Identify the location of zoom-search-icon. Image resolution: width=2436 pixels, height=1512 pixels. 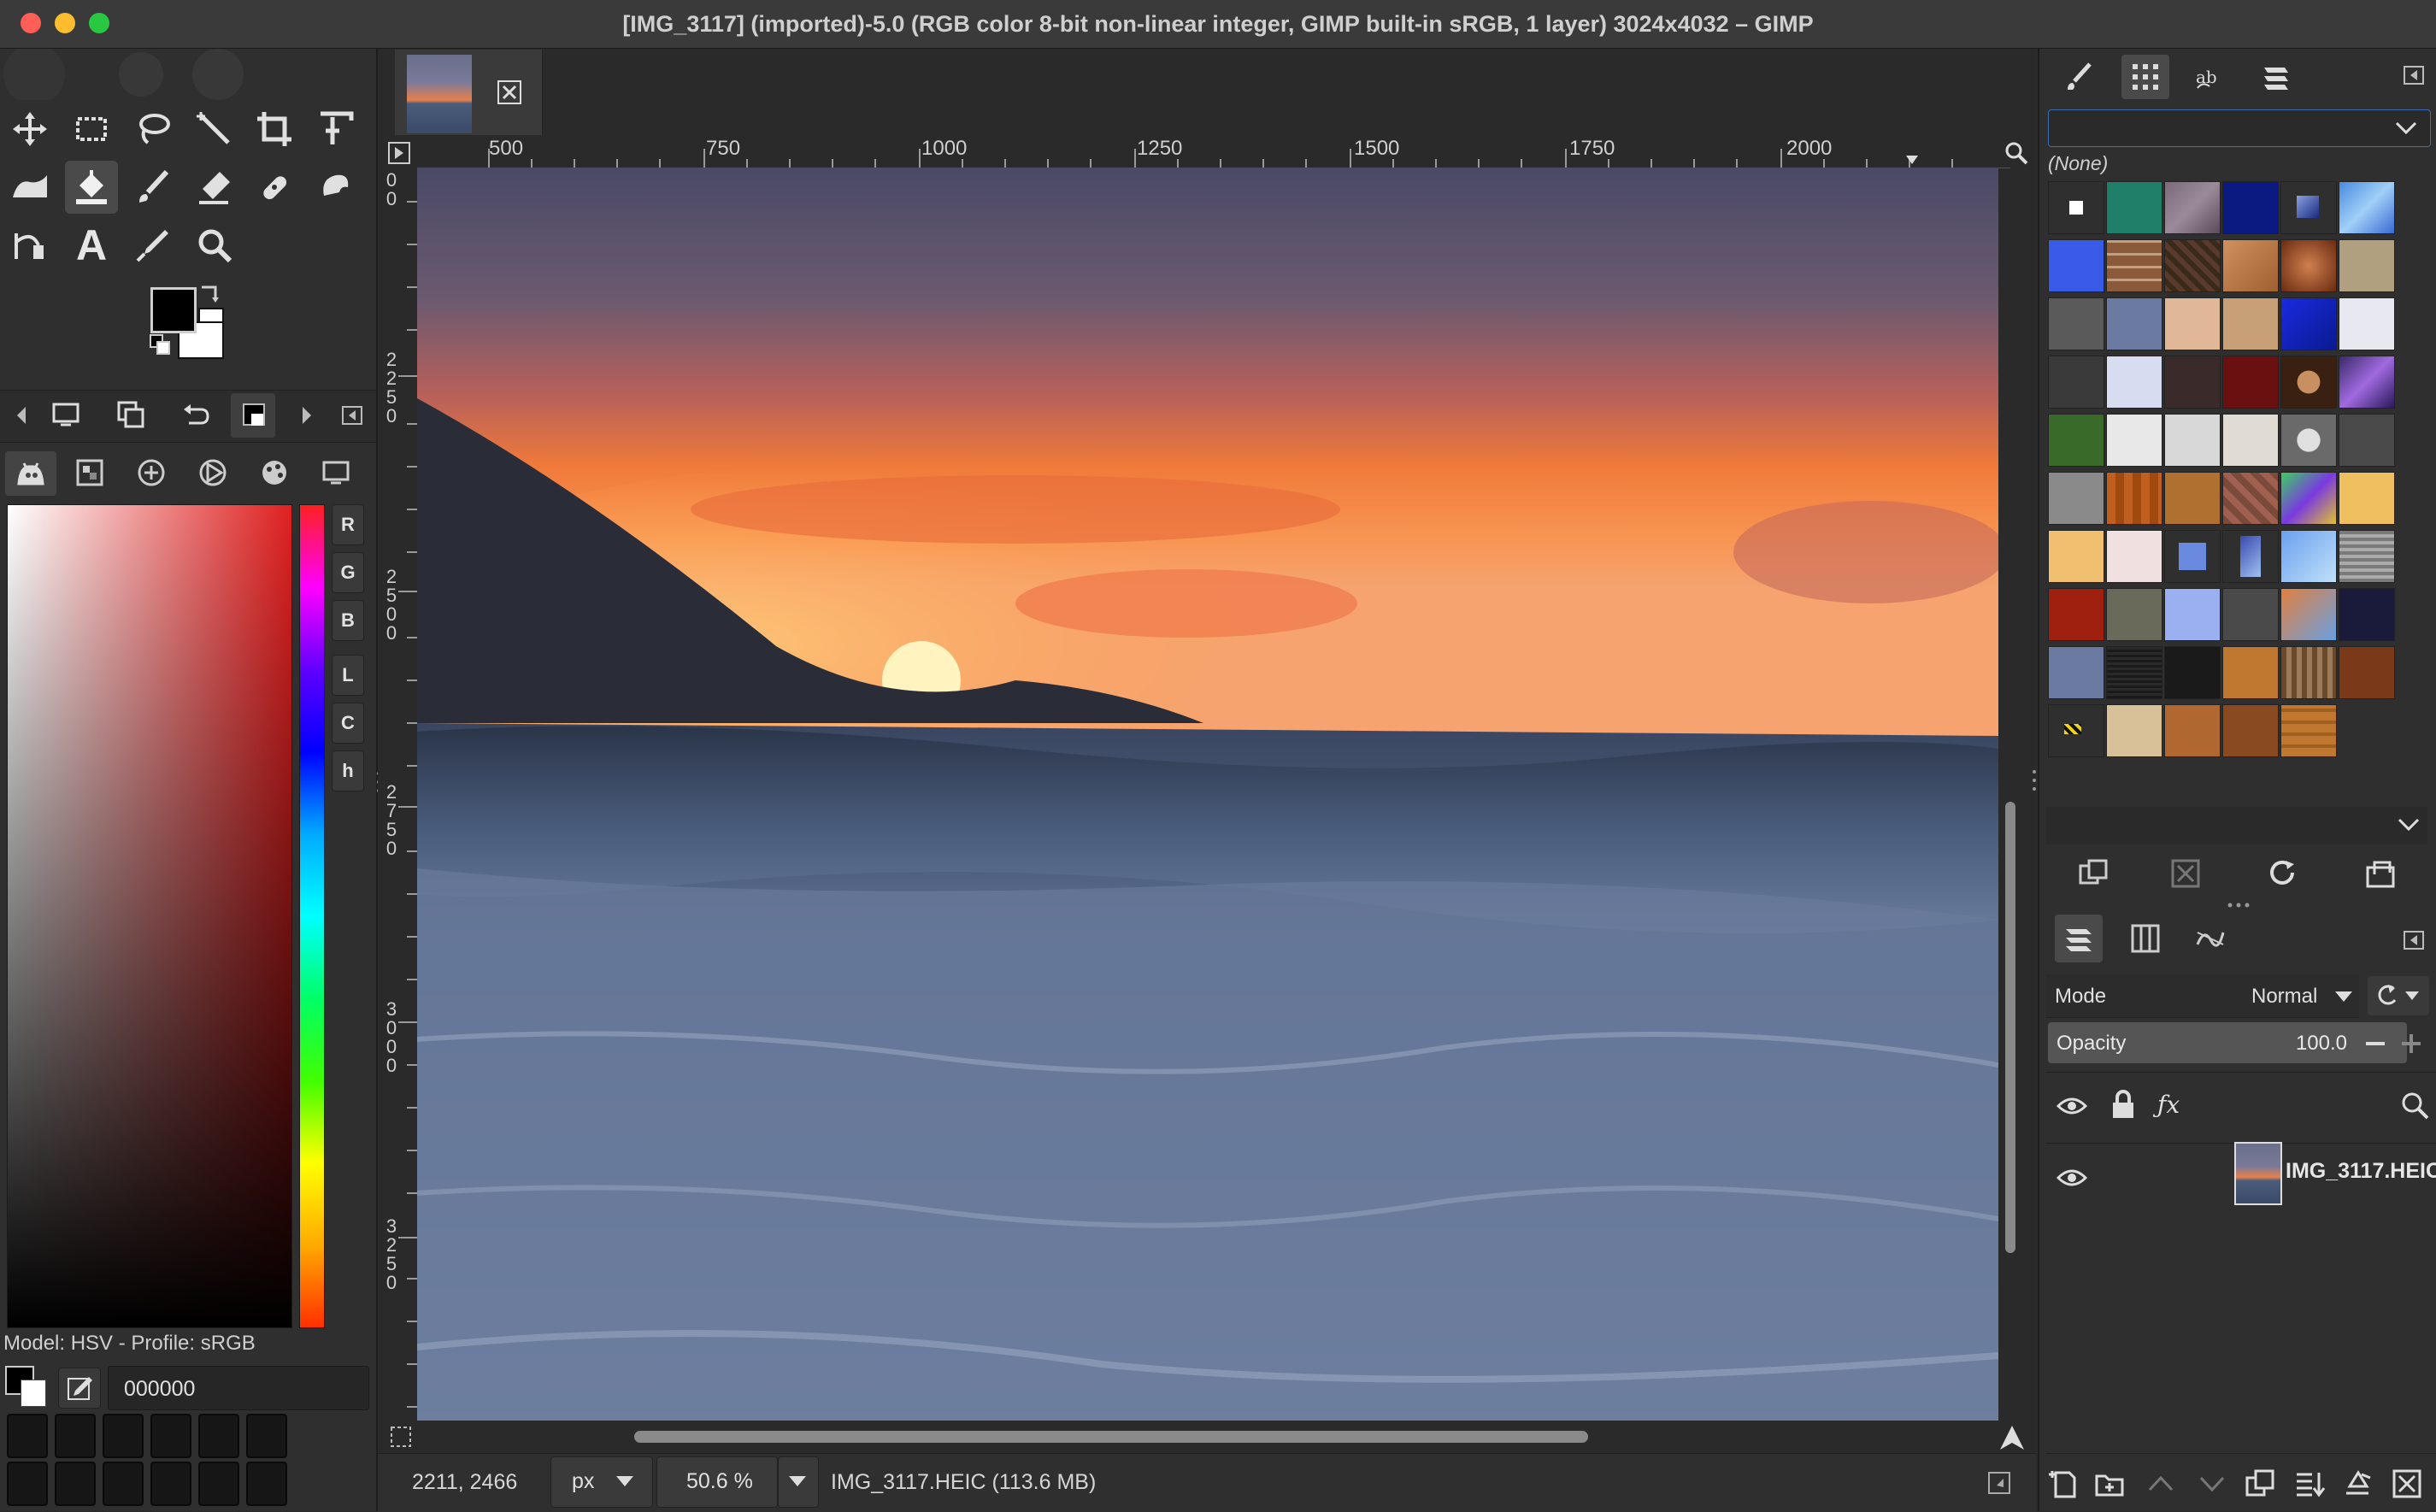
(2017, 153).